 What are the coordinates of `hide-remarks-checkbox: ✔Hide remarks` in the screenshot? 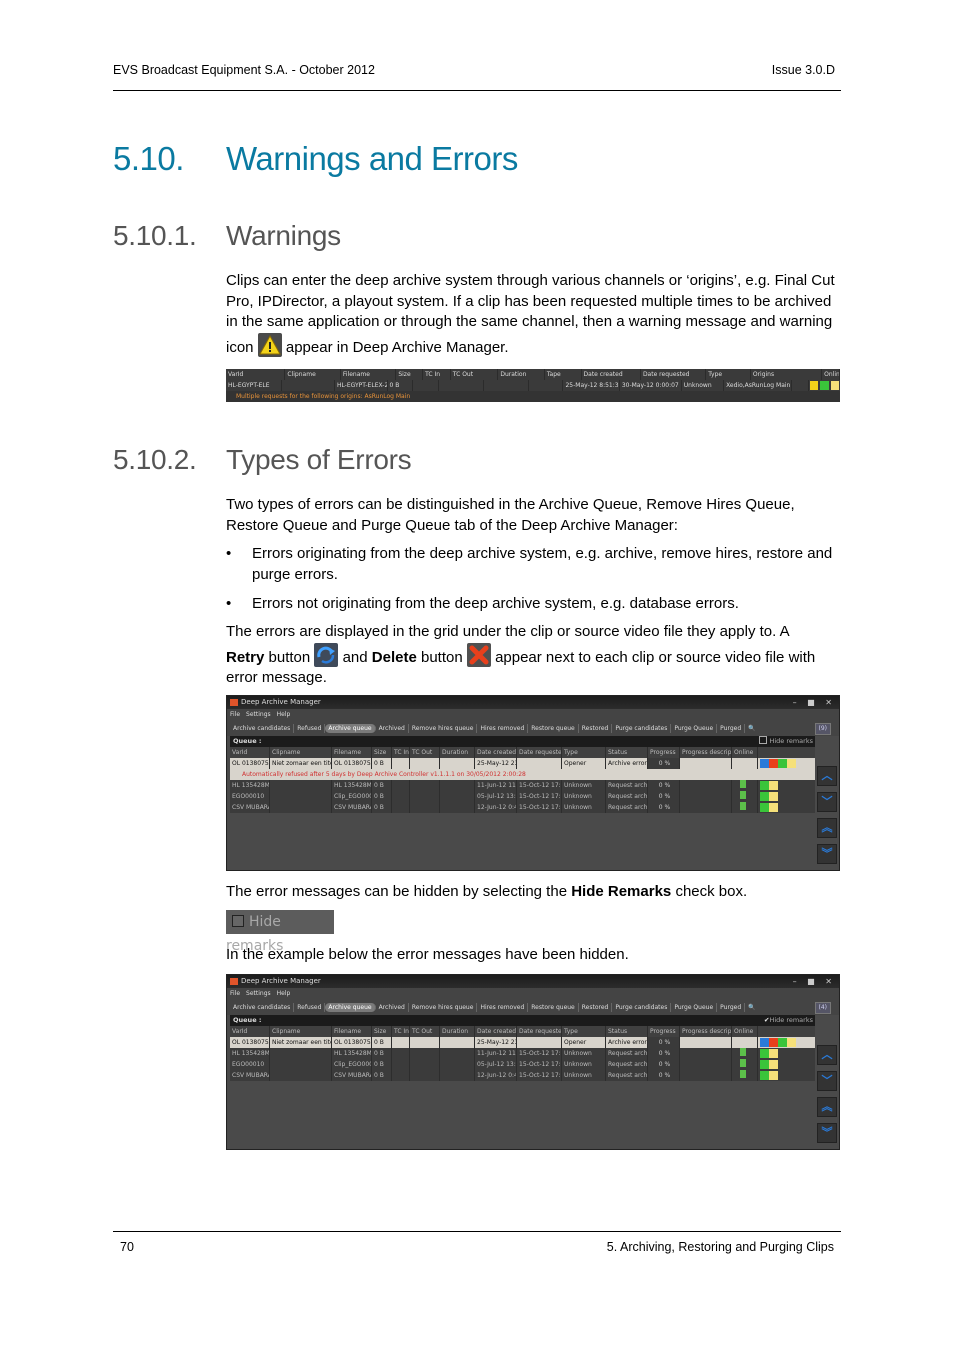 It's located at (788, 1020).